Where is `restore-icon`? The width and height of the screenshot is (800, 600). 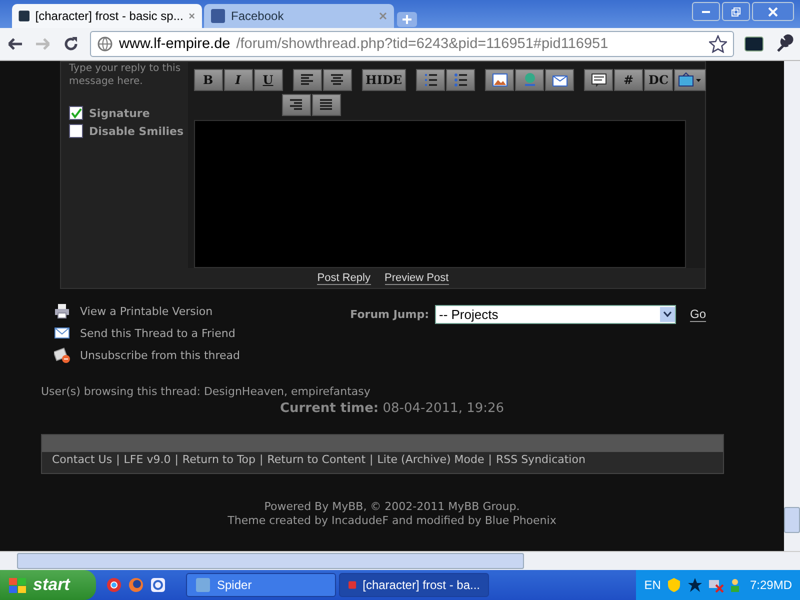
restore-icon is located at coordinates (736, 11).